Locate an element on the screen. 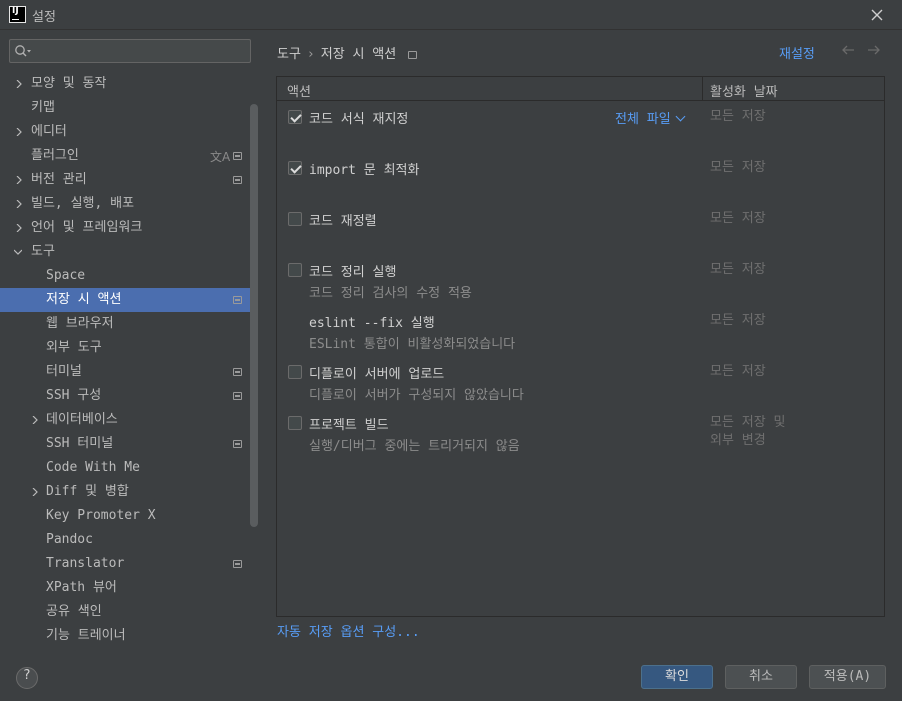 This screenshot has width=902, height=701. breadcrumb-parent: 도구 is located at coordinates (289, 52).